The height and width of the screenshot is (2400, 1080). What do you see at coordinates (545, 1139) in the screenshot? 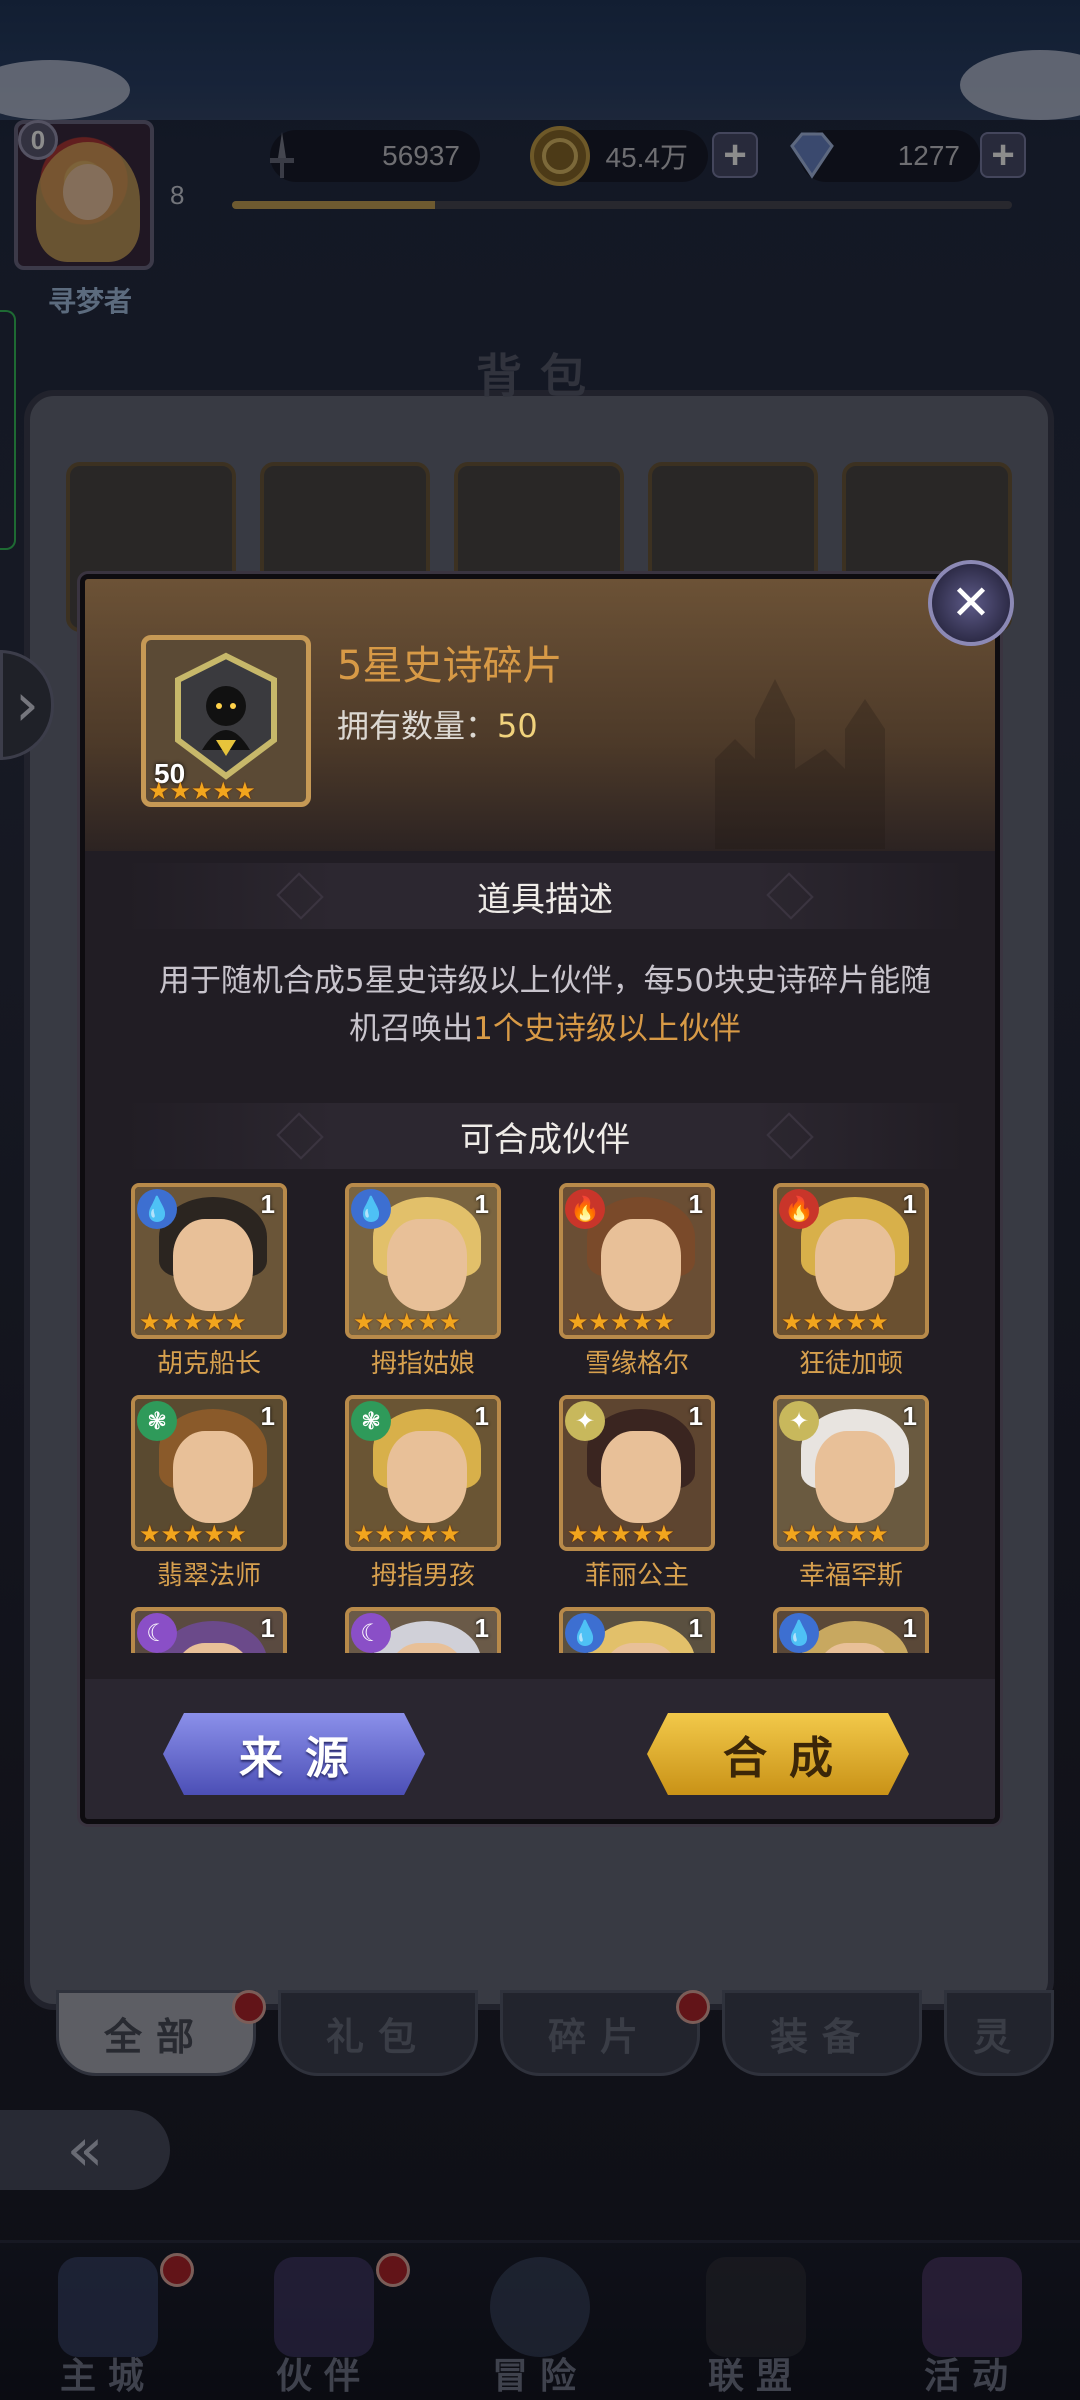
I see `partners-title: 可合成伙伴` at bounding box center [545, 1139].